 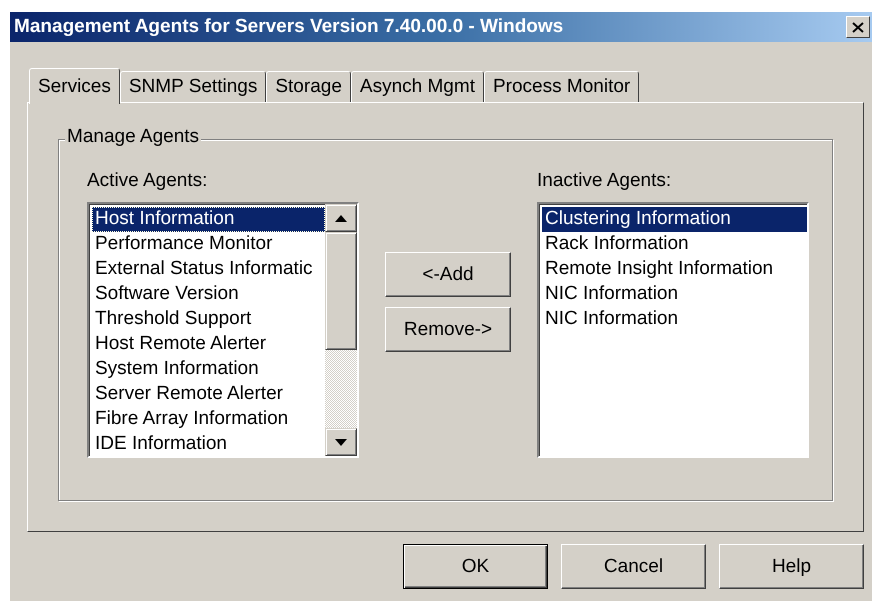 I want to click on scroll-up-button, so click(x=341, y=218).